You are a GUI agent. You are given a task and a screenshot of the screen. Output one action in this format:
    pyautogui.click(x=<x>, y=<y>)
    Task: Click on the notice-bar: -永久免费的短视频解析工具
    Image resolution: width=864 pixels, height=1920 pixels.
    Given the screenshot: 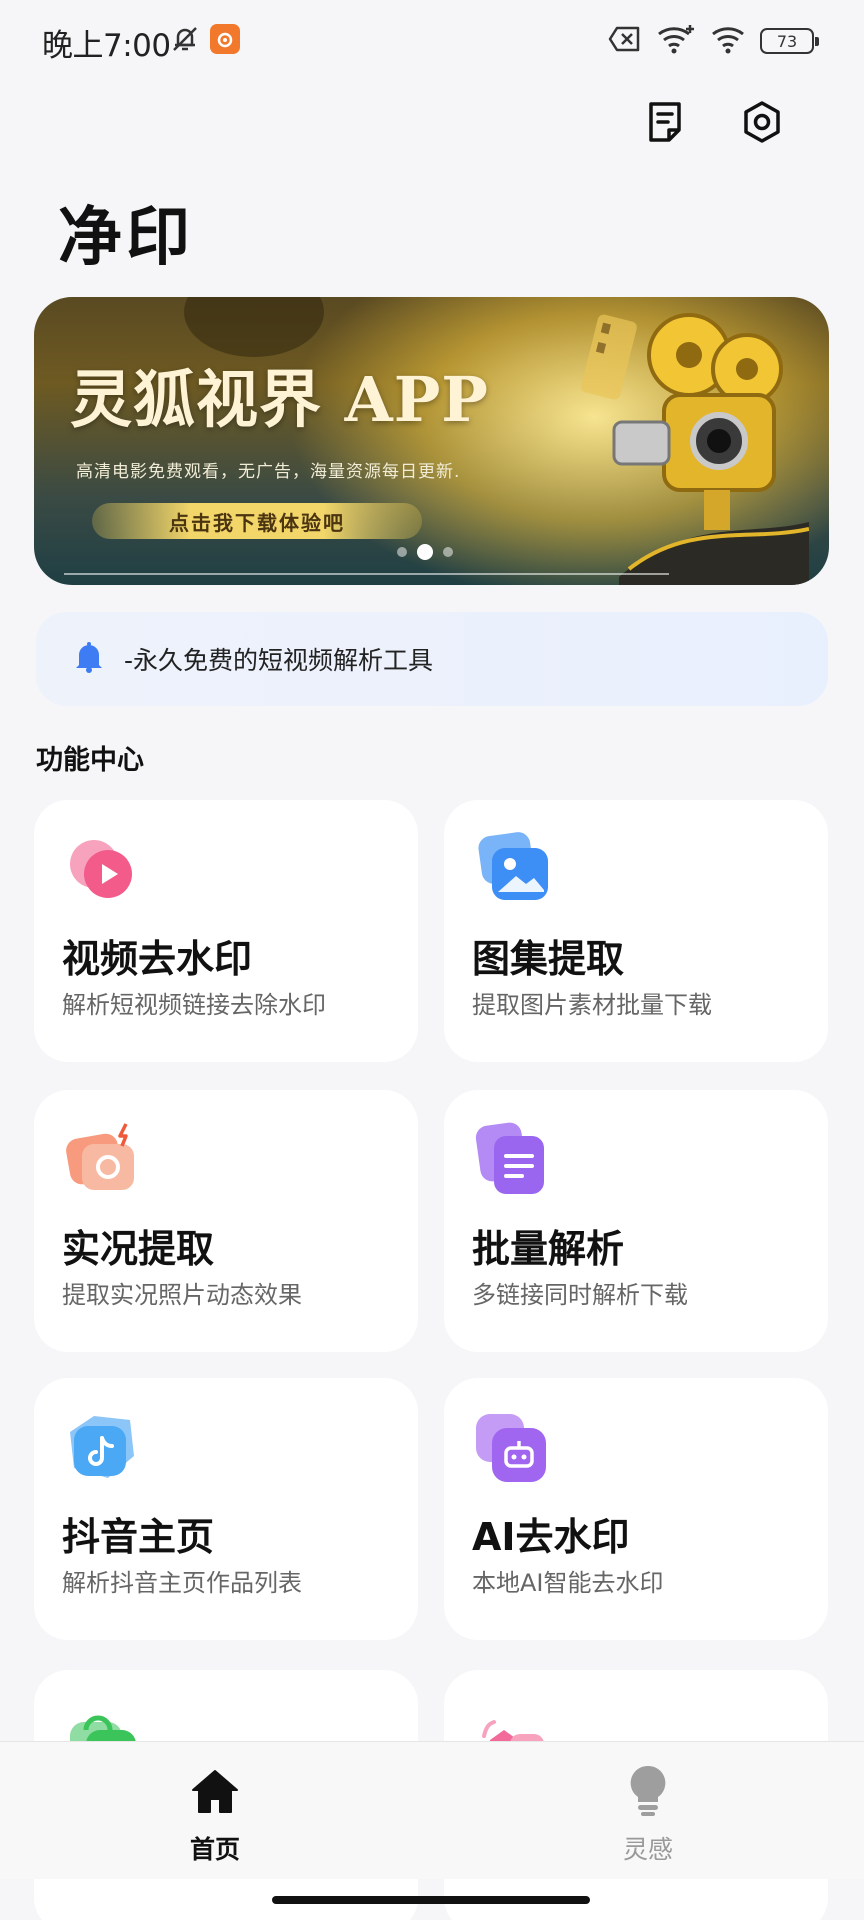 What is the action you would take?
    pyautogui.click(x=432, y=659)
    